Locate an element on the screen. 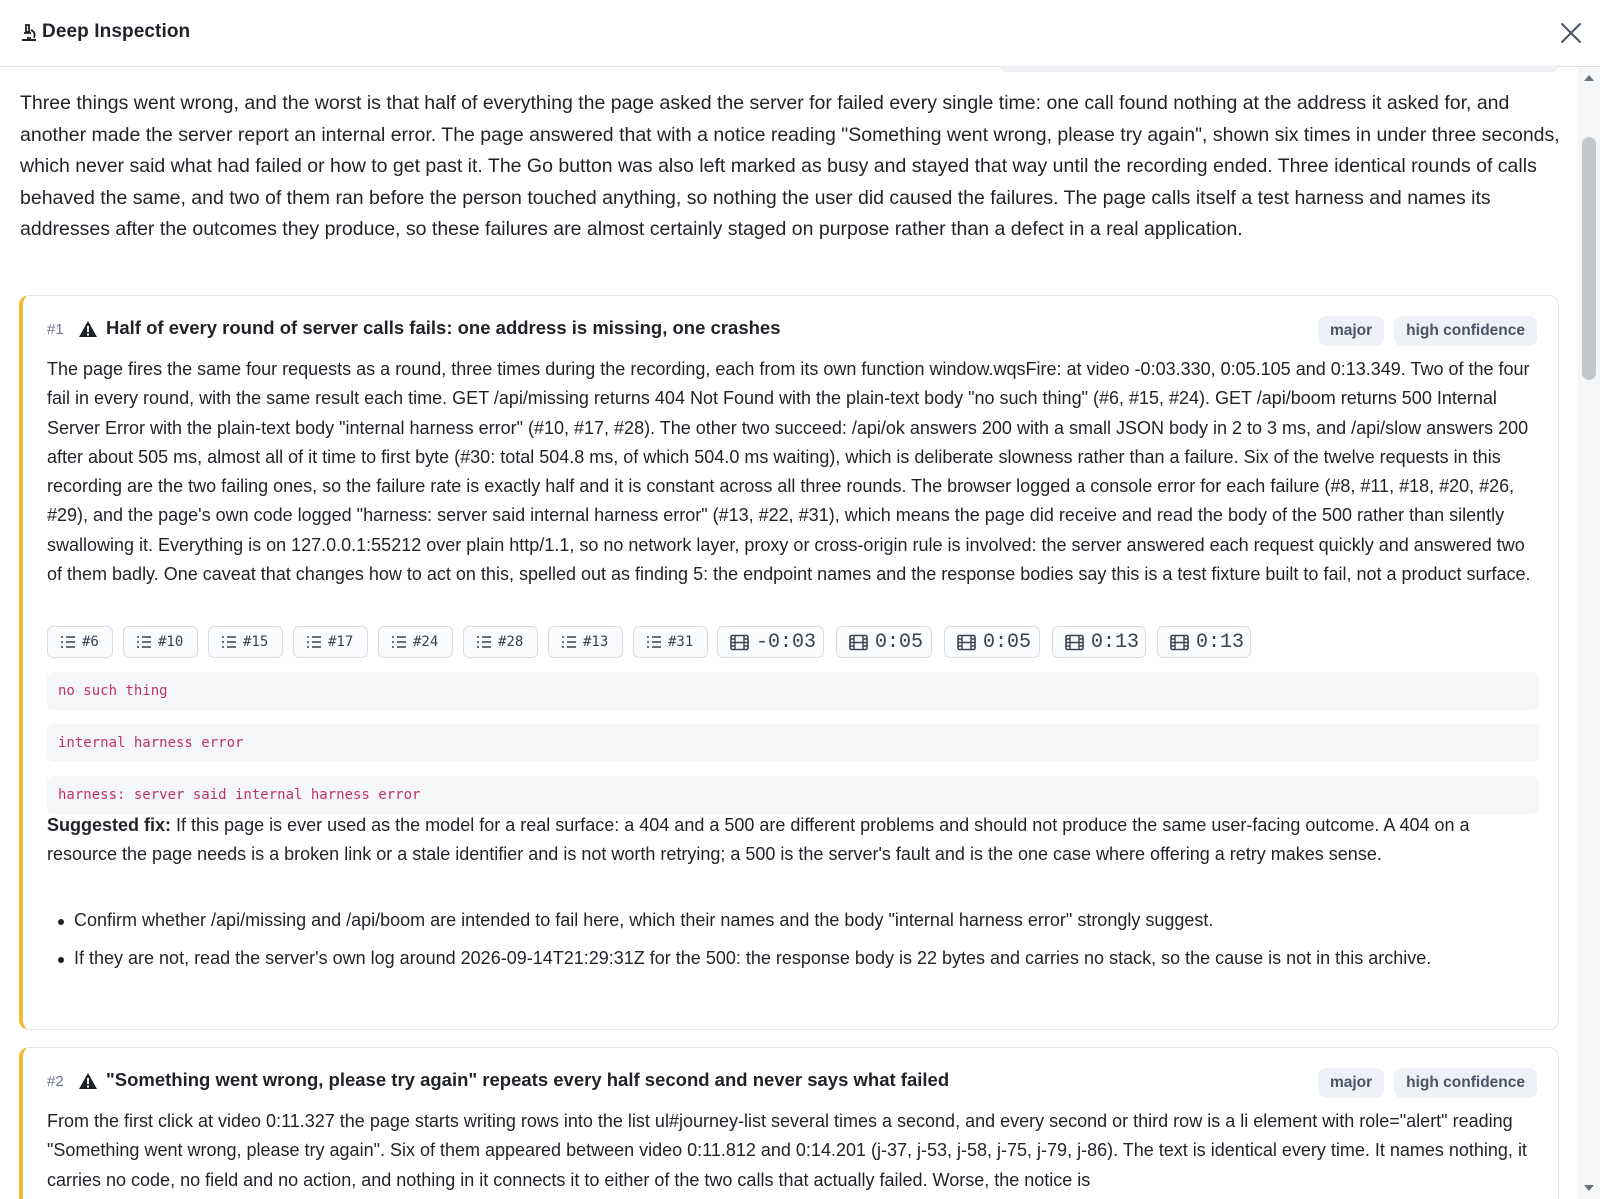 This screenshot has height=1199, width=1600. microscope-icon is located at coordinates (29, 32).